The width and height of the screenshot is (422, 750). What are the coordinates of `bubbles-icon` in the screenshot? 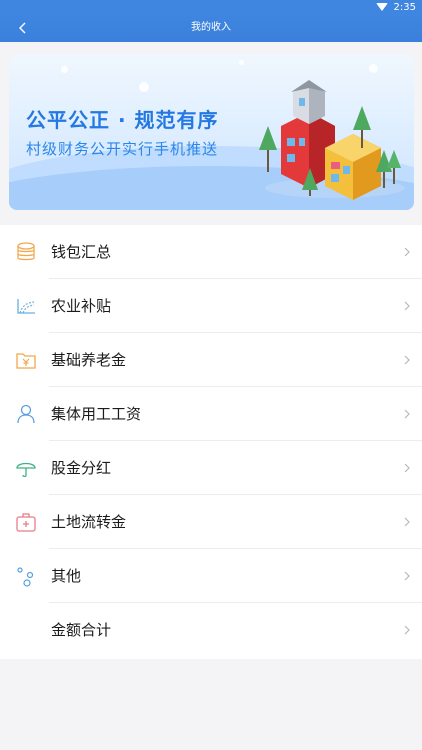 It's located at (26, 576).